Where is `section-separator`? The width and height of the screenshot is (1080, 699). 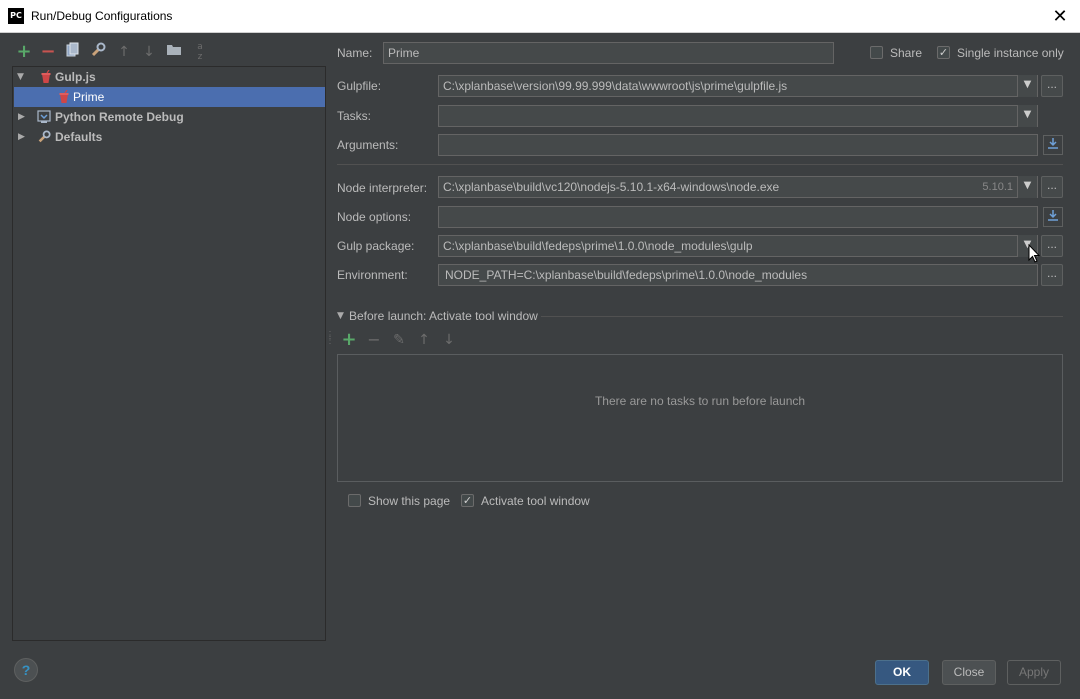 section-separator is located at coordinates (700, 164).